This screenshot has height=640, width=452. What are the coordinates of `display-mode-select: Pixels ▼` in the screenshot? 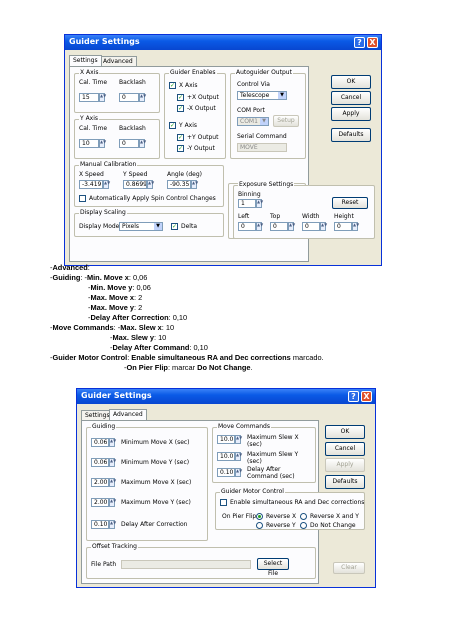 It's located at (141, 226).